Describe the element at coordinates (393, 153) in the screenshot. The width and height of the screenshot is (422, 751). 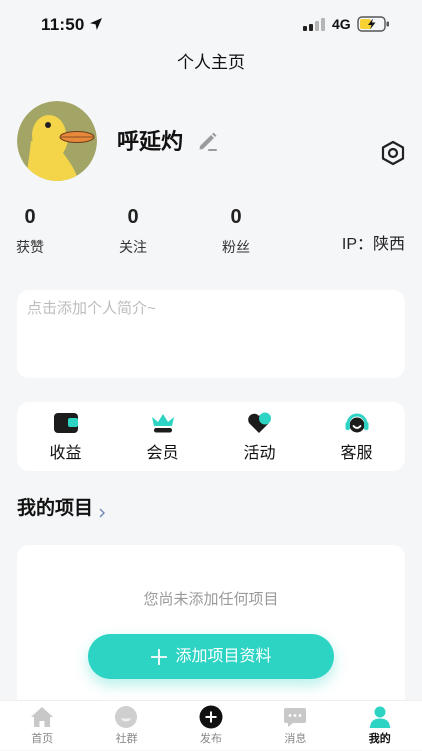
I see `settings-icon` at that location.